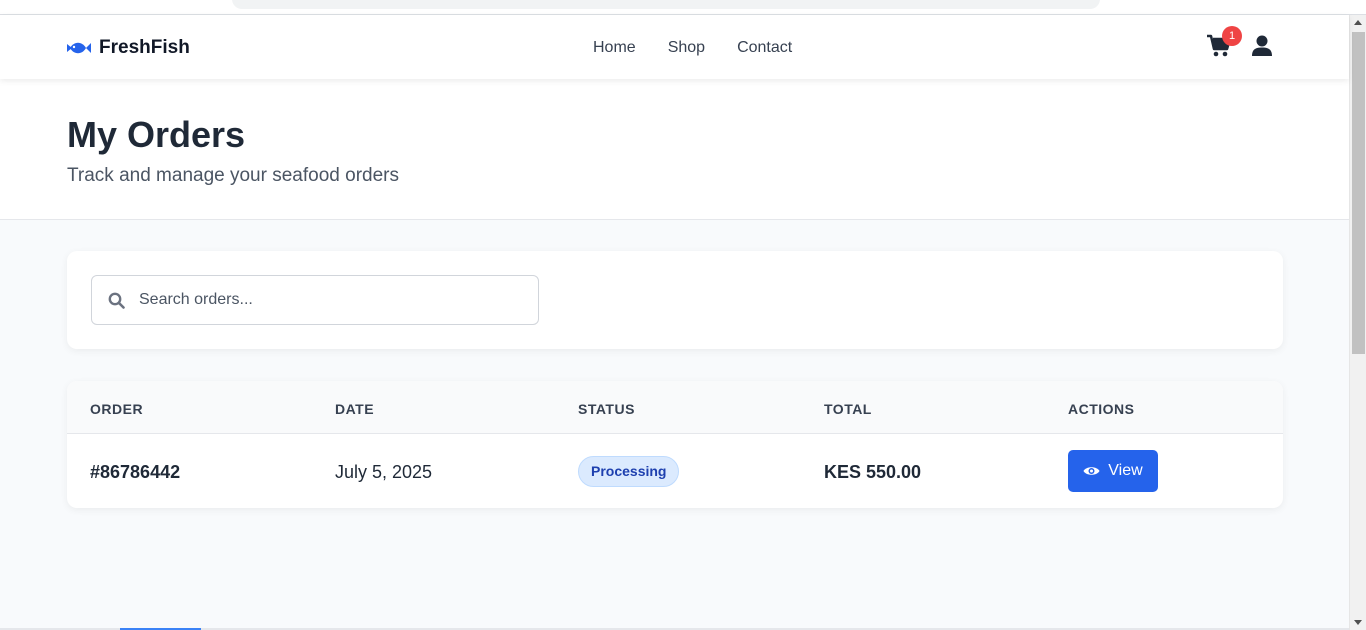 The height and width of the screenshot is (630, 1366). What do you see at coordinates (666, 4) in the screenshot?
I see `address-bar` at bounding box center [666, 4].